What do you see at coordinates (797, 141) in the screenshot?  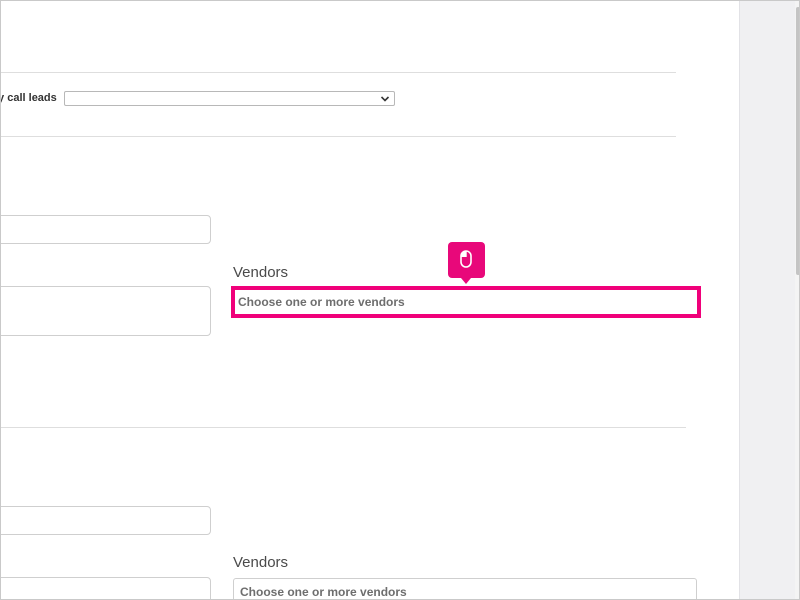 I see `scrollbar-thumb` at bounding box center [797, 141].